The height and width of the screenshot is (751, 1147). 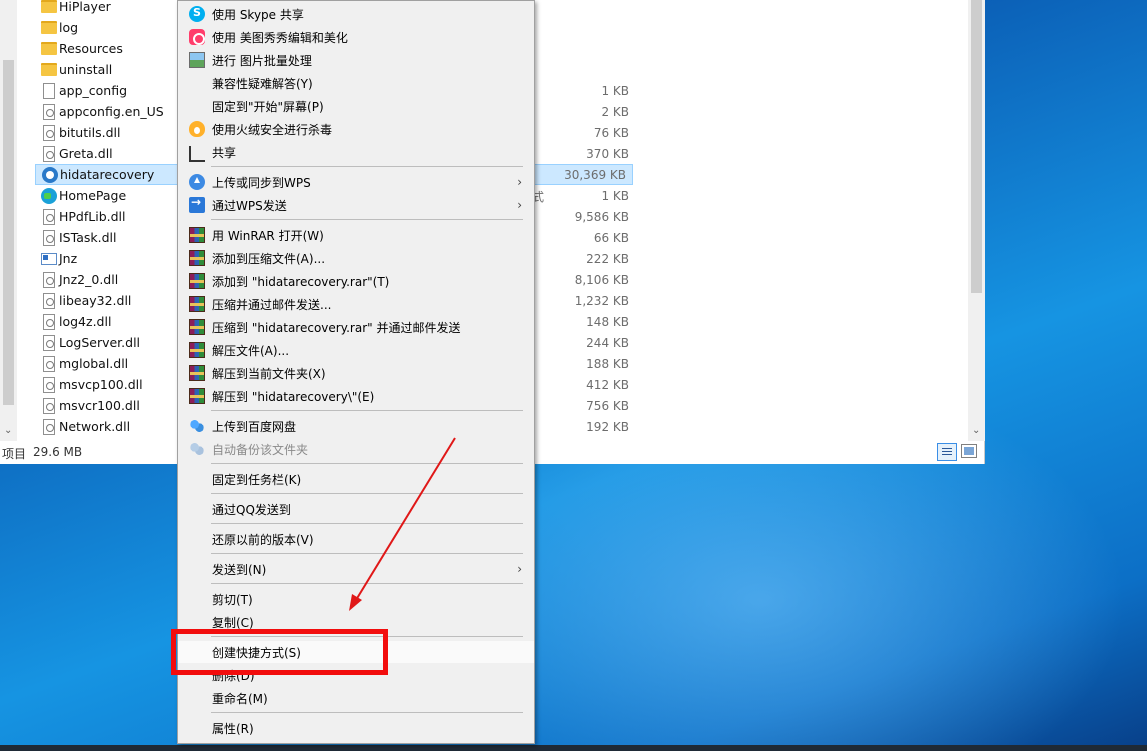 What do you see at coordinates (355, 602) in the screenshot?
I see `annotation-arrow-head` at bounding box center [355, 602].